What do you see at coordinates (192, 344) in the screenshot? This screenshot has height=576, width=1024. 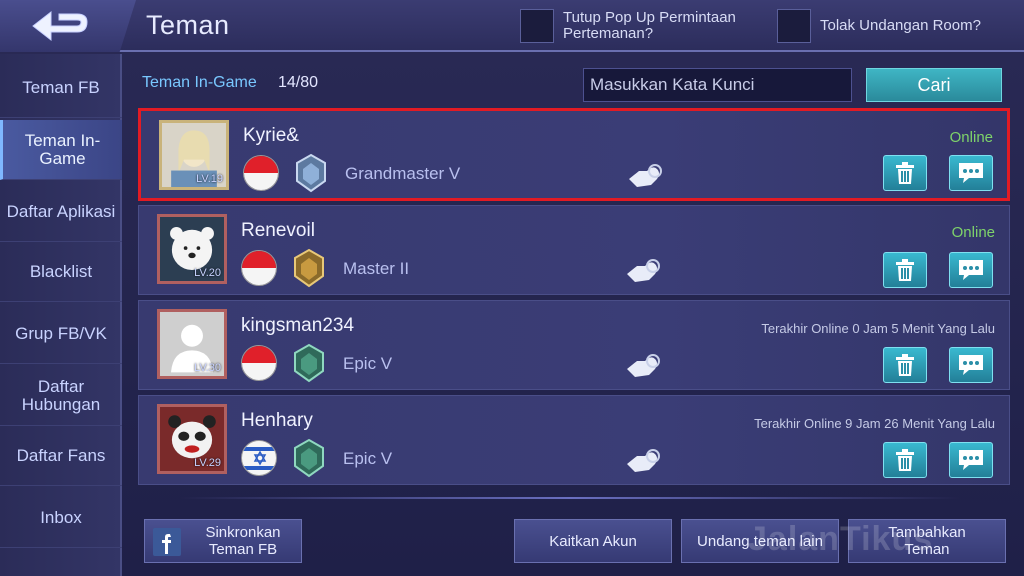 I see `avatar: LV.30` at bounding box center [192, 344].